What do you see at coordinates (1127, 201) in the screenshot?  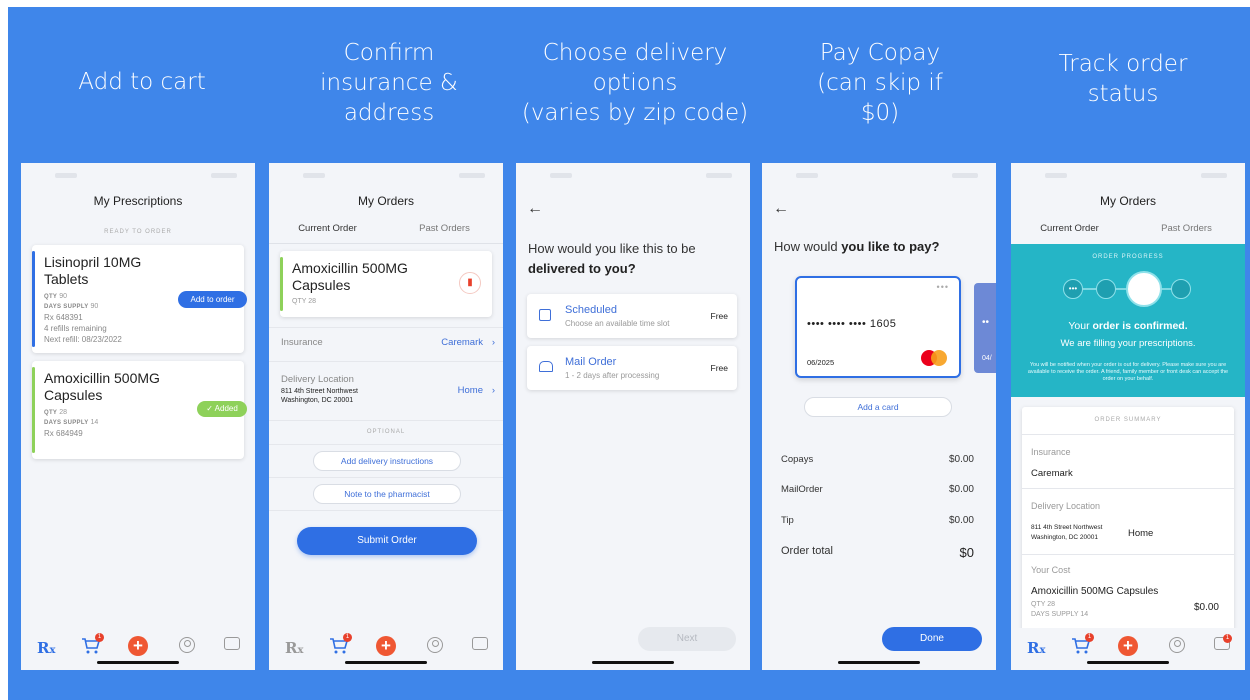 I see `page-title: My Orders` at bounding box center [1127, 201].